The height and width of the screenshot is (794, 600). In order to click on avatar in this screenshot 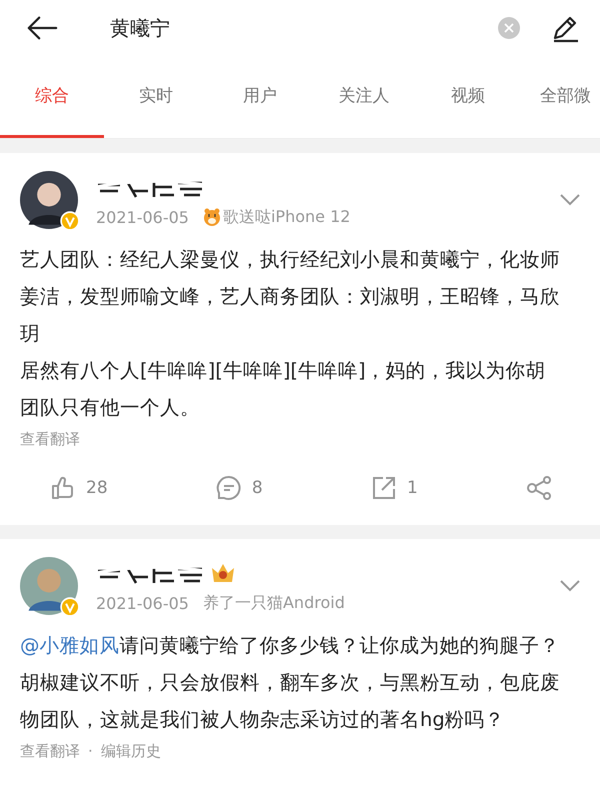, I will do `click(49, 200)`.